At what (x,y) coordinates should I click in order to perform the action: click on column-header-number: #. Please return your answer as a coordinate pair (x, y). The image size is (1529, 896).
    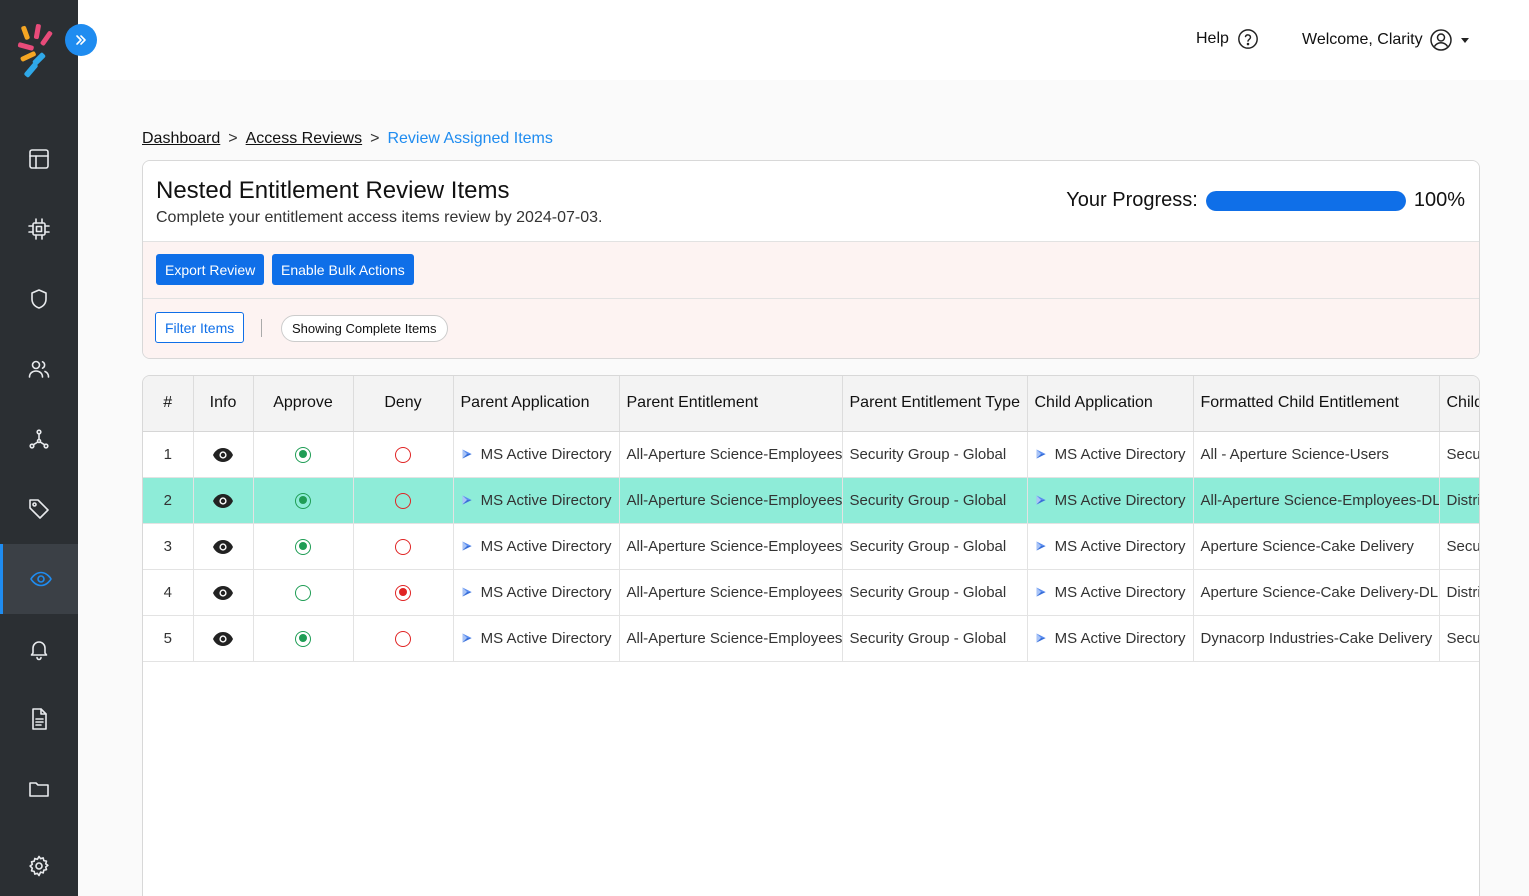
    Looking at the image, I should click on (168, 404).